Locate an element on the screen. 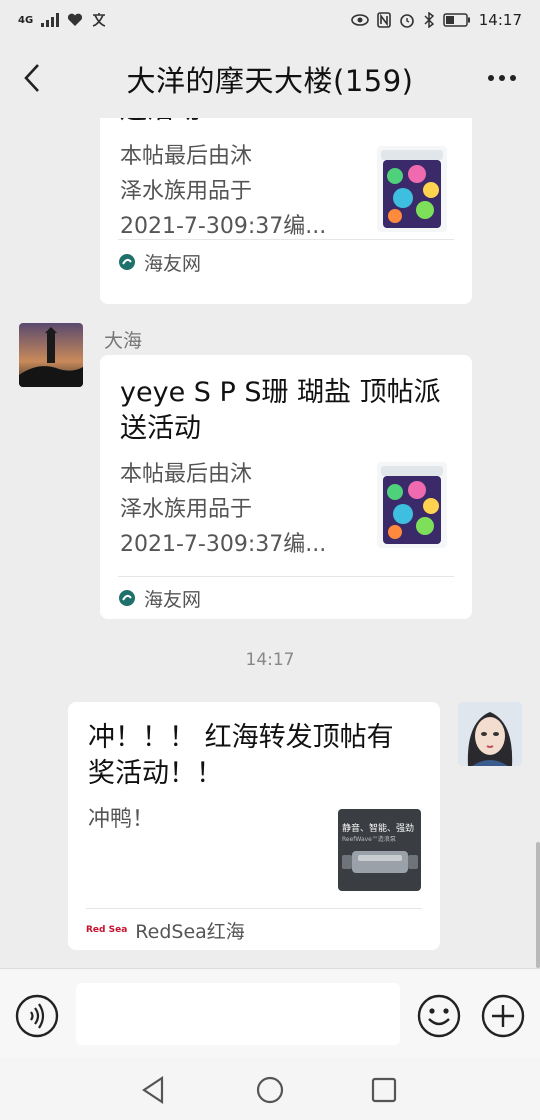 The image size is (540, 1120). alarm-icon is located at coordinates (406, 21).